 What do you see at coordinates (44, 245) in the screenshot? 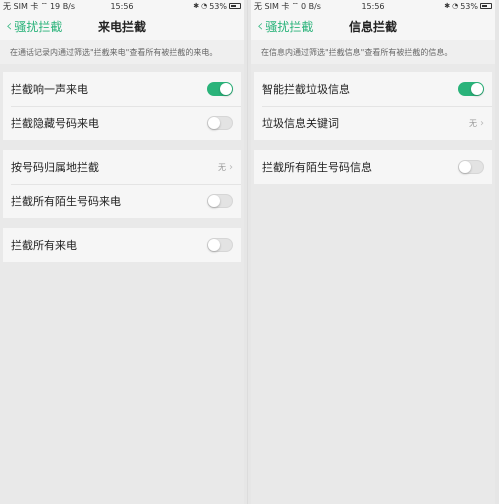
I see `setting-label: 拦截所有来电` at bounding box center [44, 245].